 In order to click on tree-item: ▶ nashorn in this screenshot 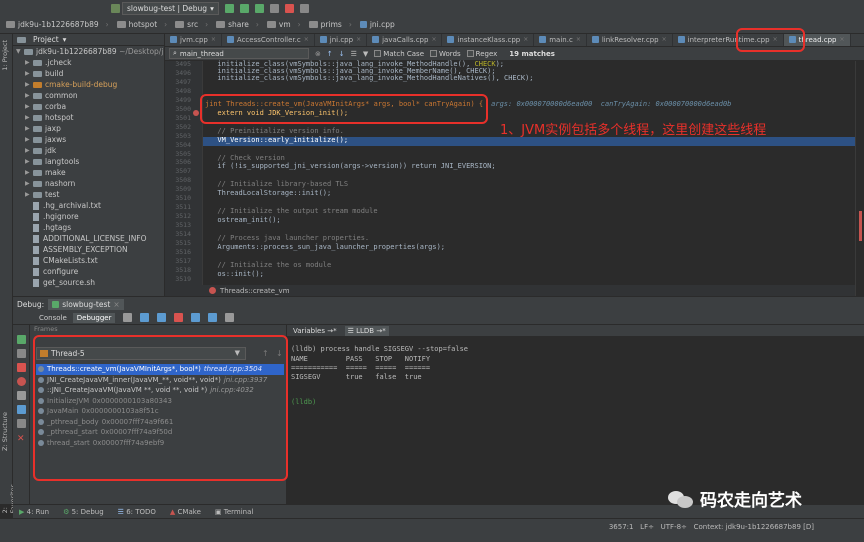, I will do `click(88, 183)`.